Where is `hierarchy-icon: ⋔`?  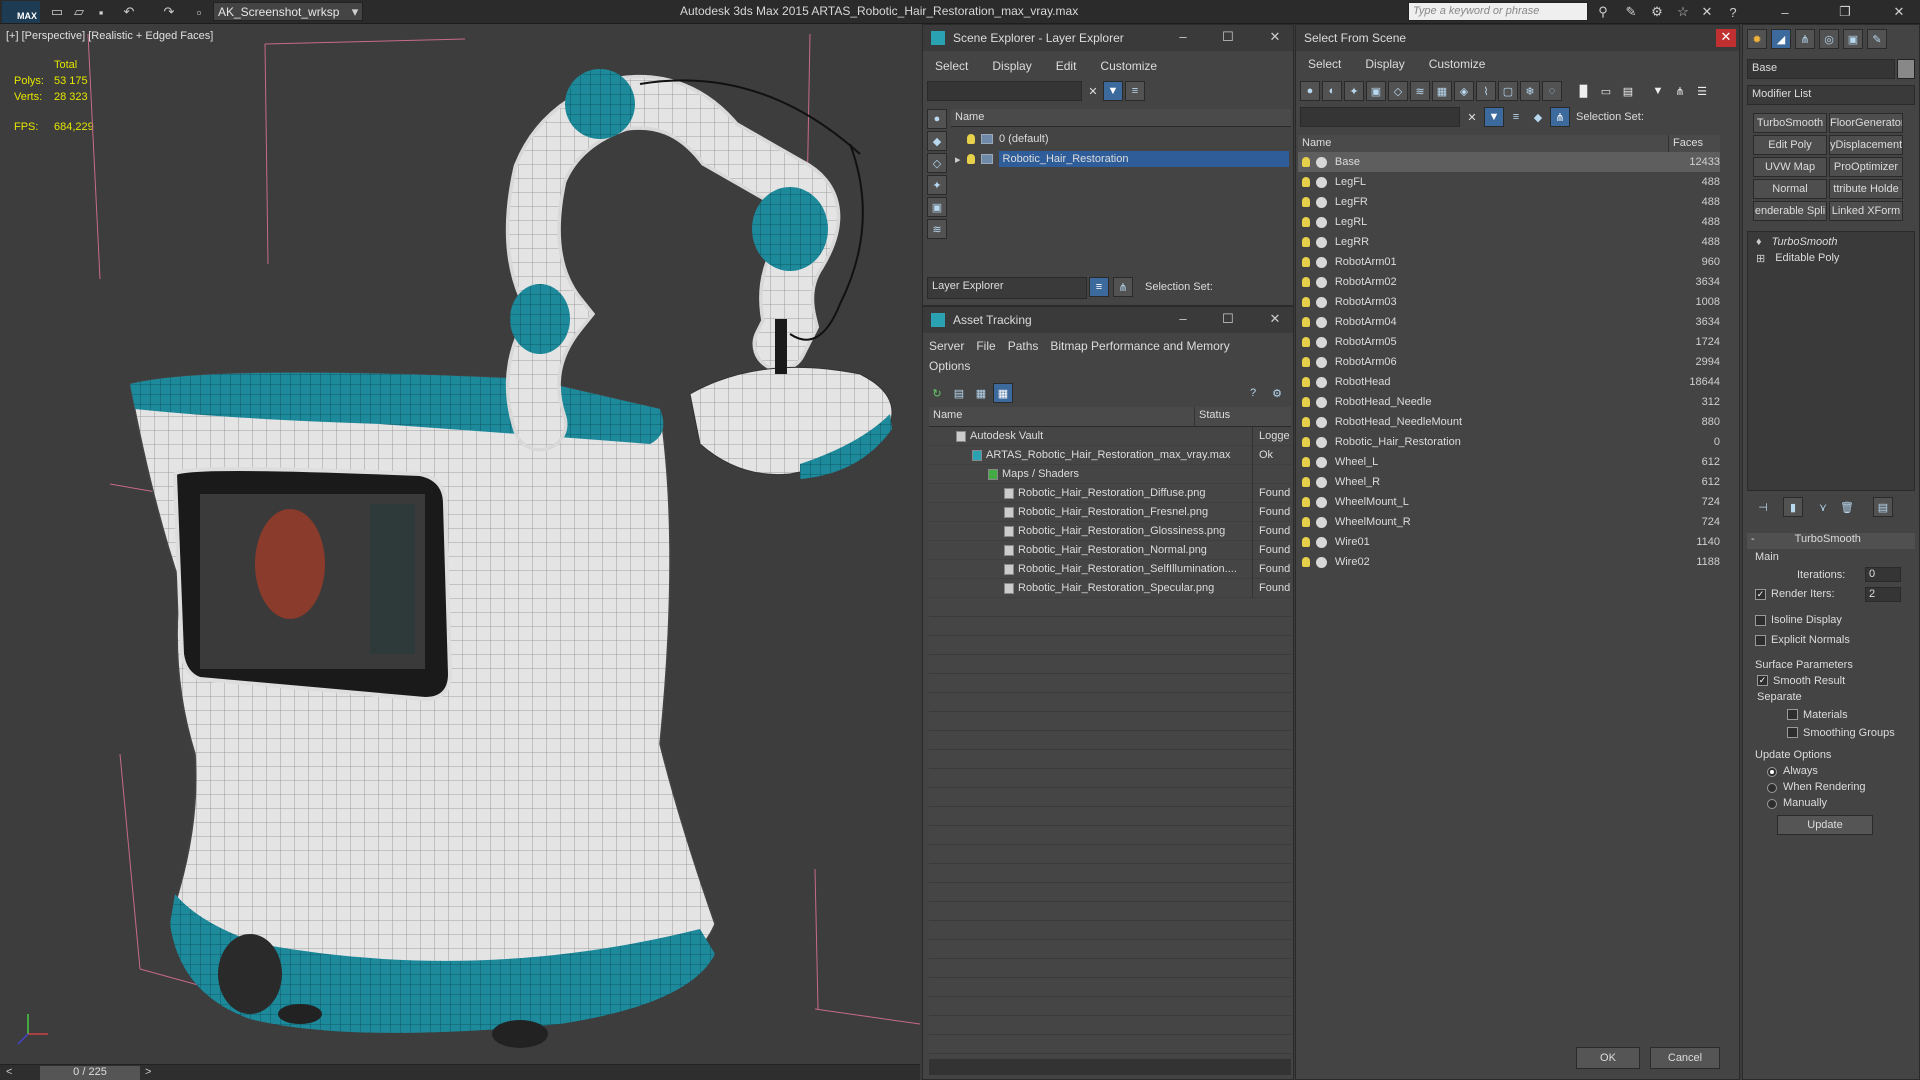
hierarchy-icon: ⋔ is located at coordinates (1123, 287).